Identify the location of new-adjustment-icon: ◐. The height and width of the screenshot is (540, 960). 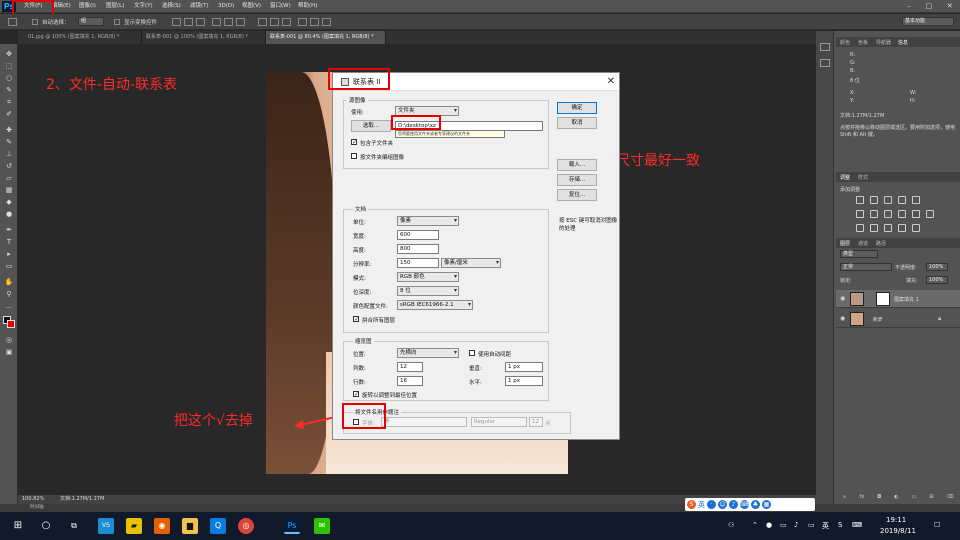
(896, 498).